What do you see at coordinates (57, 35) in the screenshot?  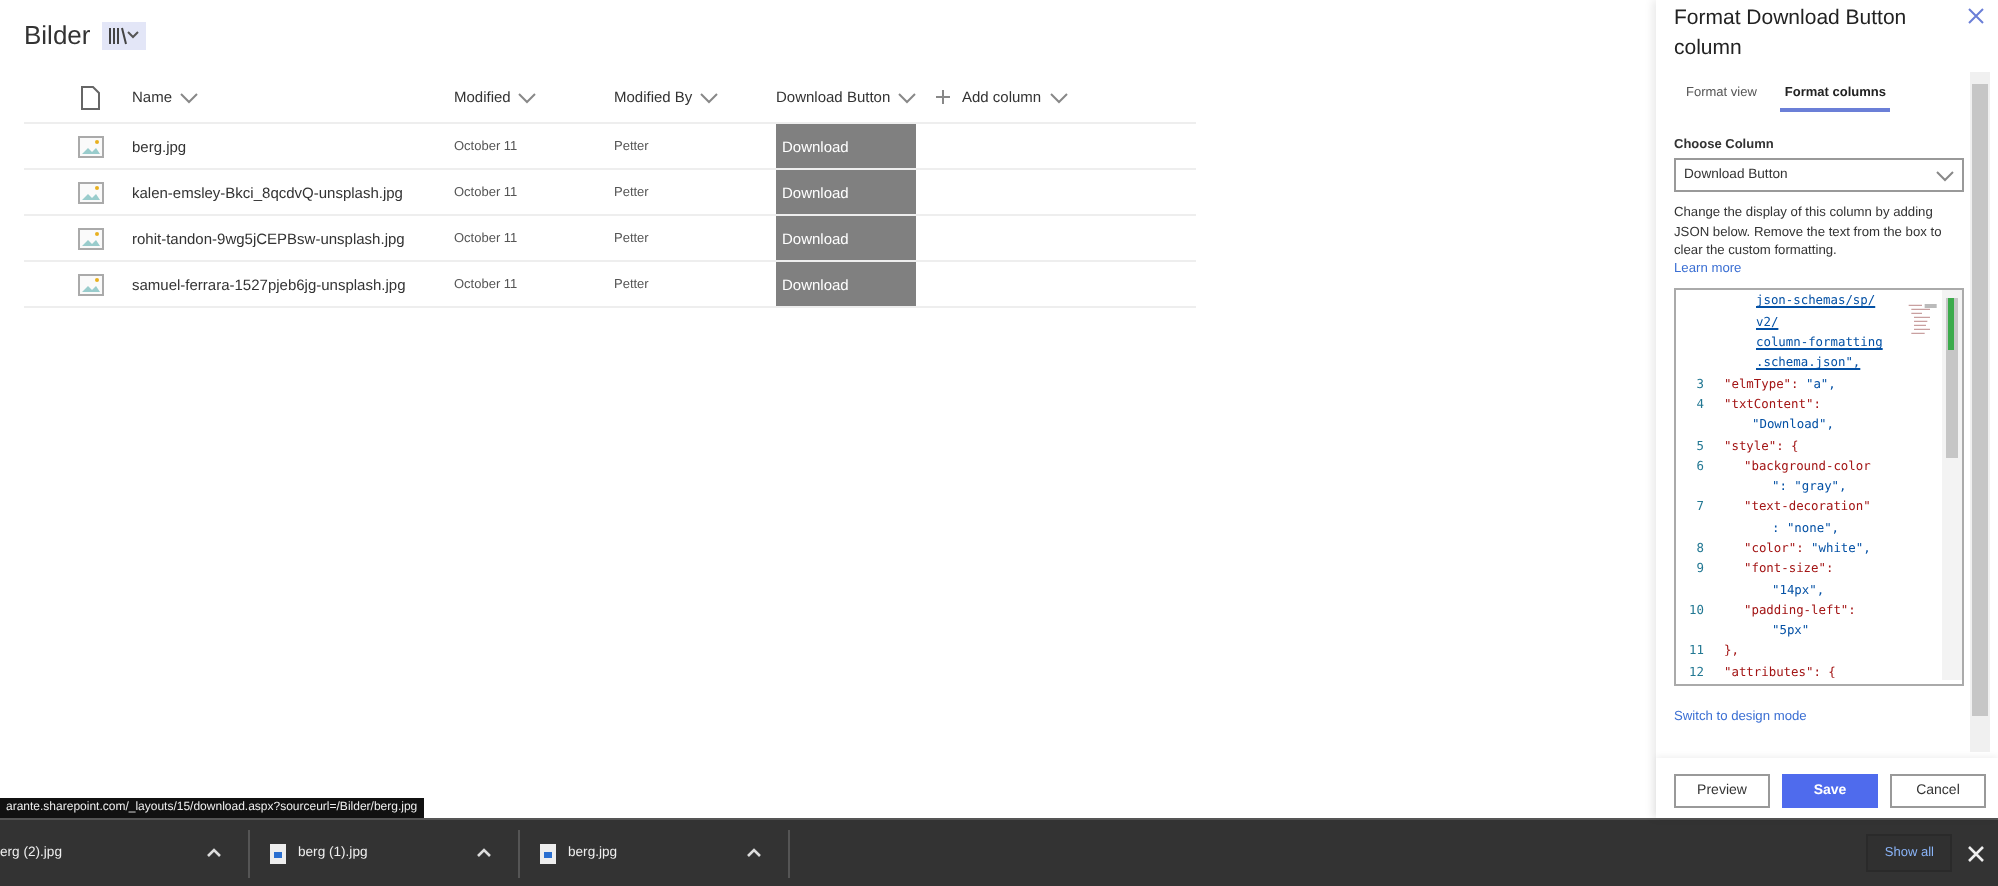 I see `library-title: Bilder` at bounding box center [57, 35].